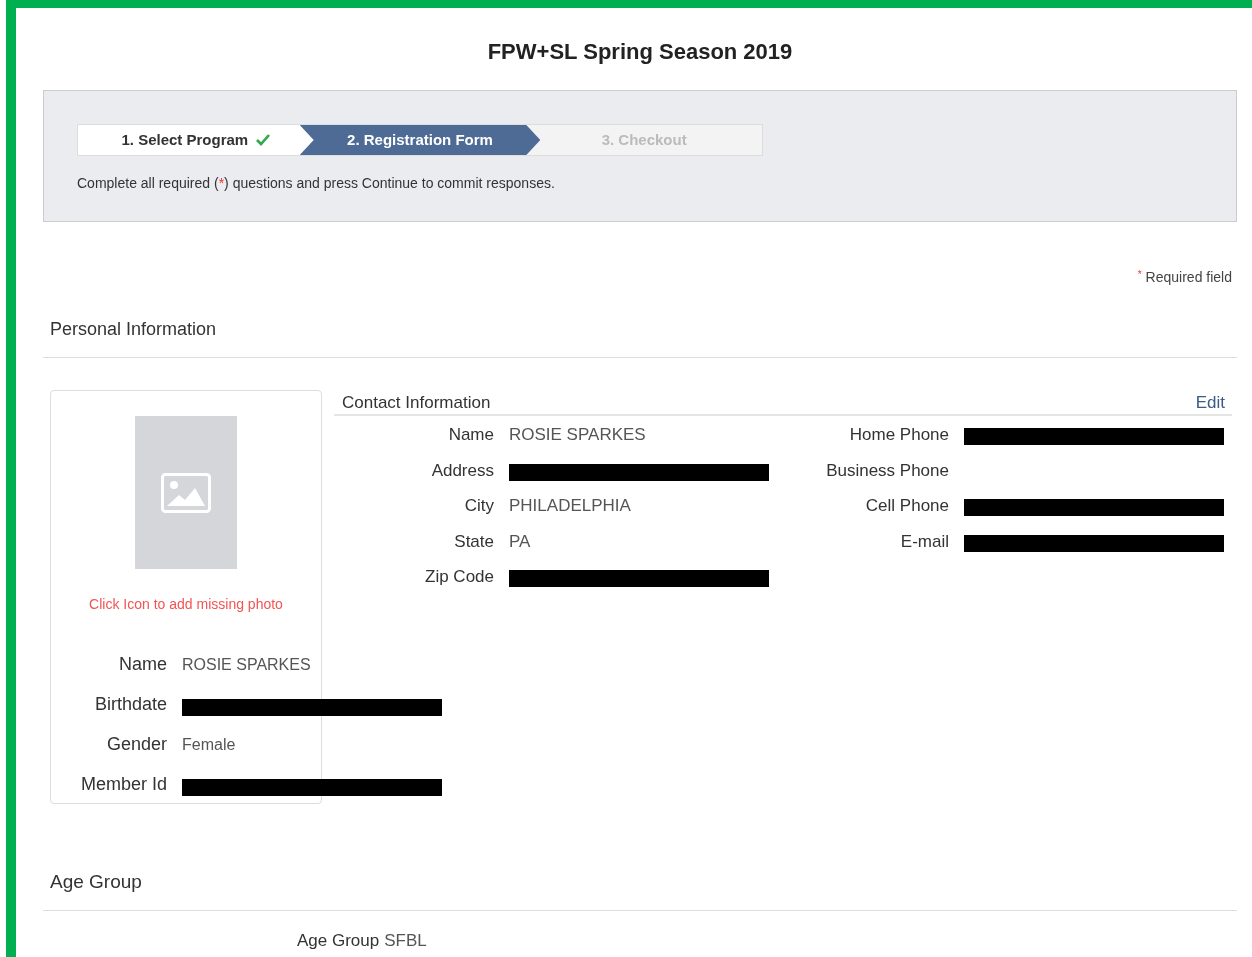  What do you see at coordinates (186, 604) in the screenshot?
I see `photo-hint: Click Icon to add missing photo` at bounding box center [186, 604].